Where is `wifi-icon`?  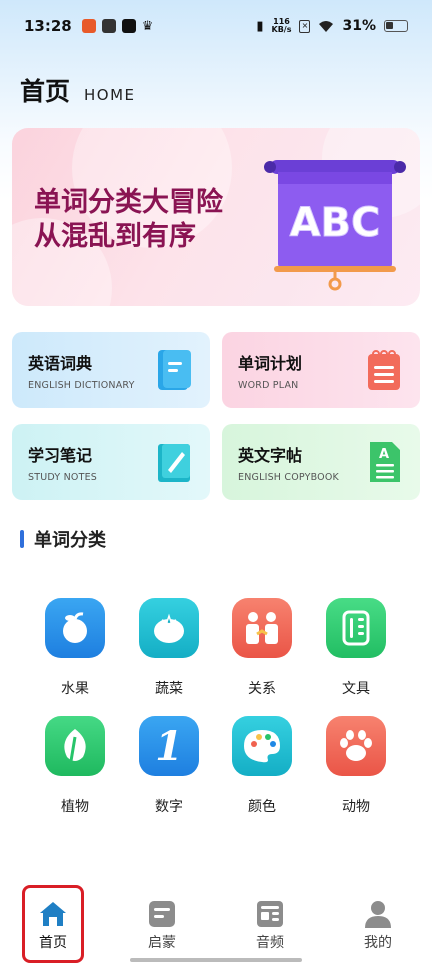
wifi-icon is located at coordinates (326, 26).